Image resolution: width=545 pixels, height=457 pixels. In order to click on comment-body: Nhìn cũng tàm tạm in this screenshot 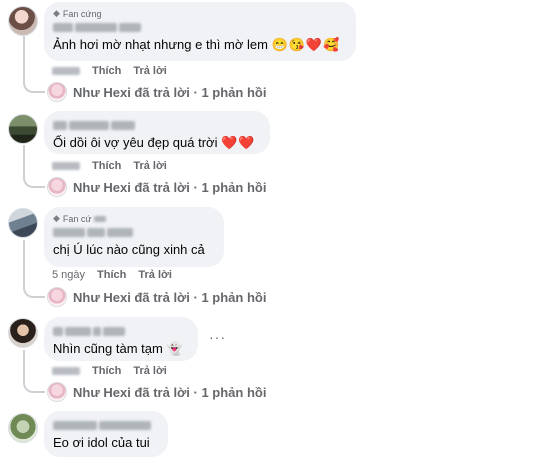, I will do `click(108, 348)`.